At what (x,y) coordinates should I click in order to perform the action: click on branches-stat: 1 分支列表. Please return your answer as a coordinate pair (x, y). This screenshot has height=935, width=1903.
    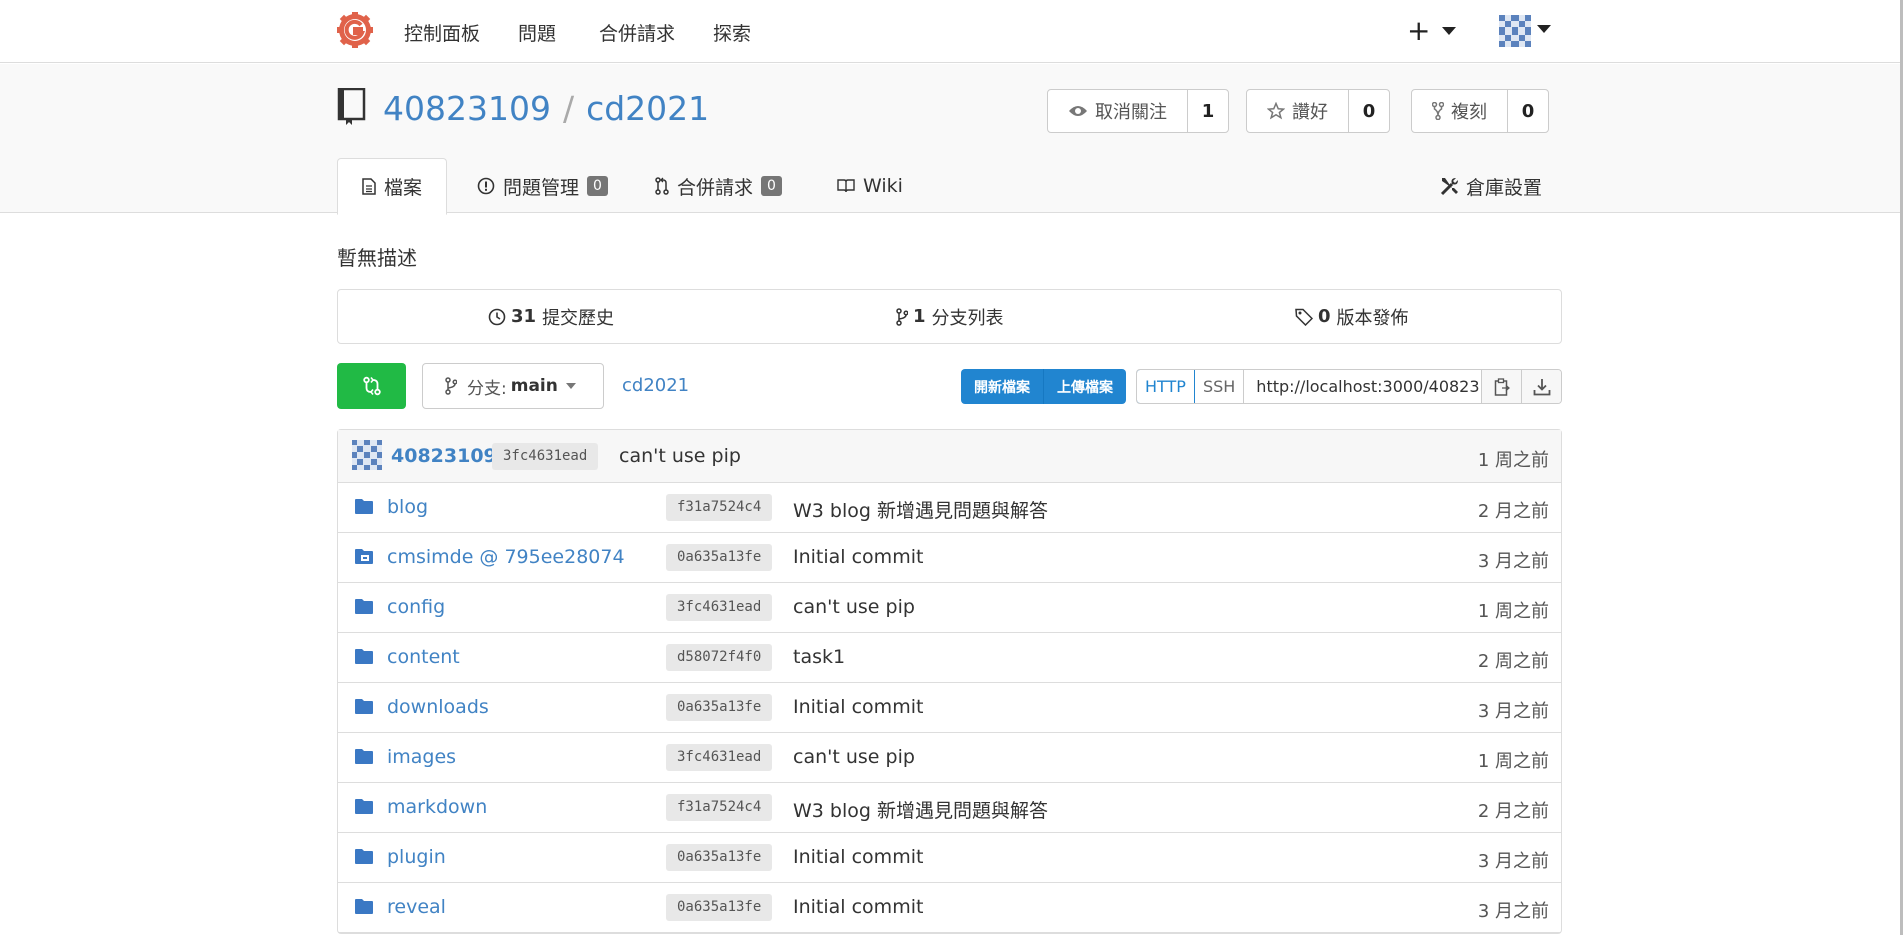
    Looking at the image, I should click on (950, 316).